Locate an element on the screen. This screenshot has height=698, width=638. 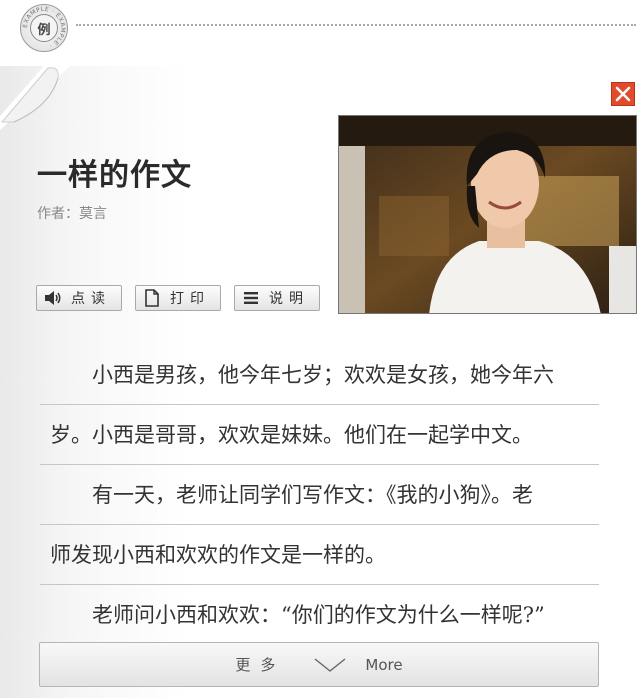
paragraph-line: 老师问小西和欢欢：“你们的作文为什么一样呢?” is located at coordinates (318, 615).